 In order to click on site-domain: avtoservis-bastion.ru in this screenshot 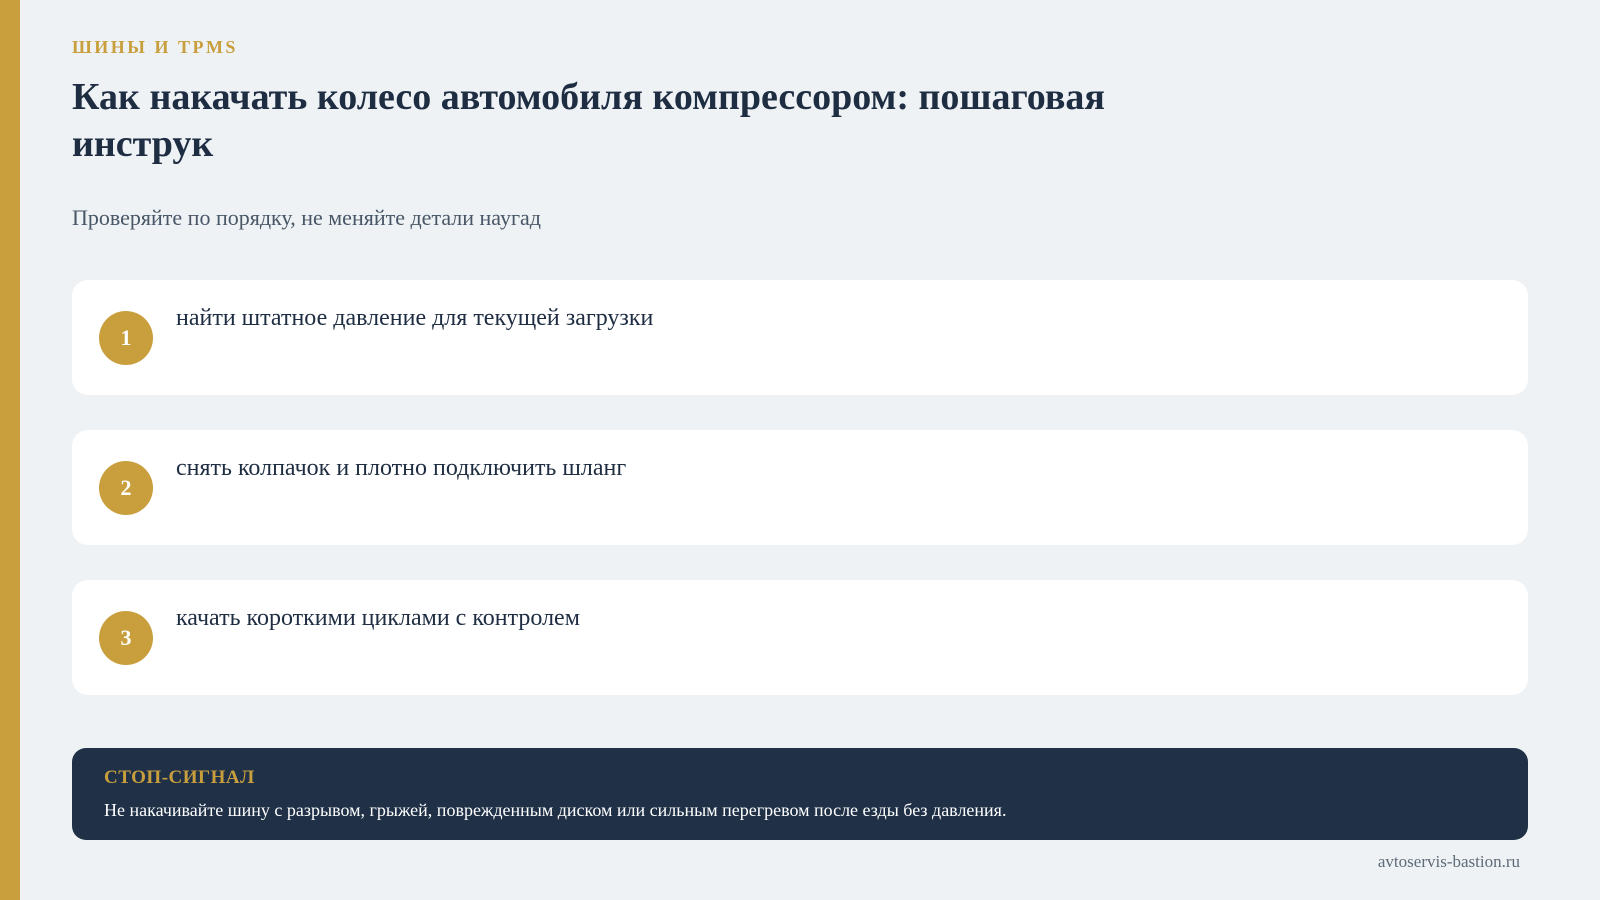, I will do `click(1448, 861)`.